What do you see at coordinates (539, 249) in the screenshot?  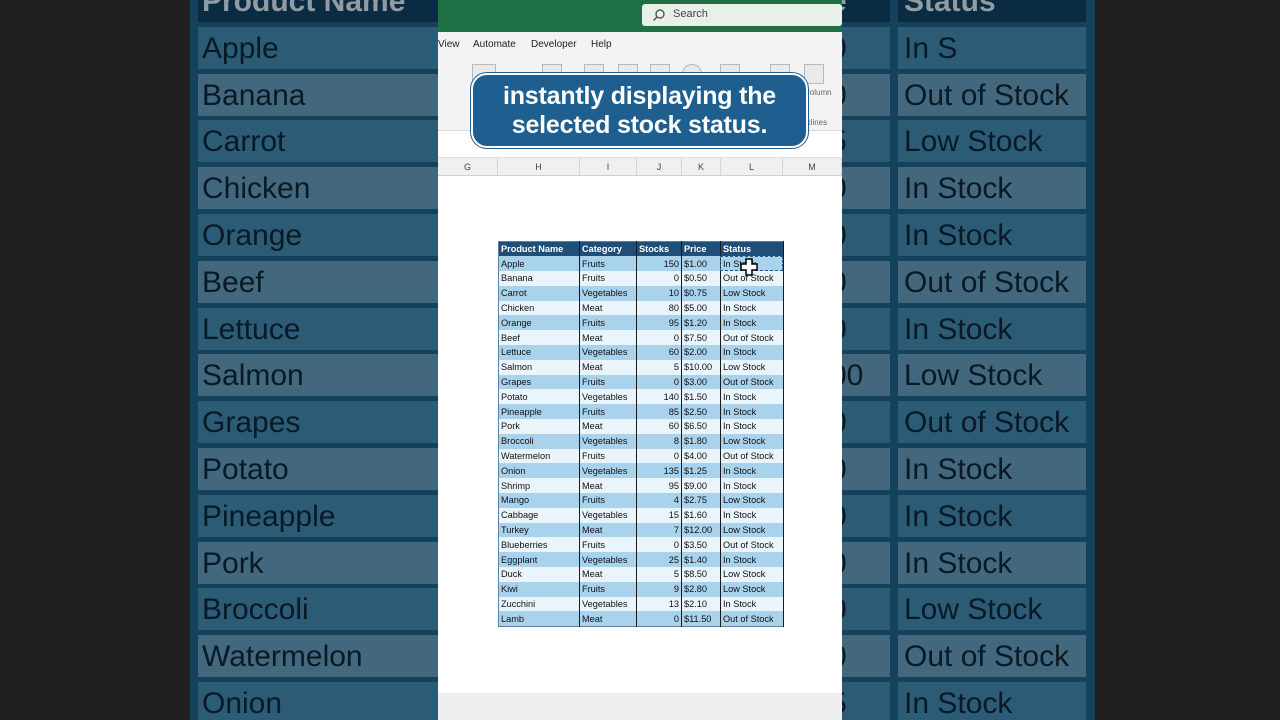 I see `header-product-name: Product Name` at bounding box center [539, 249].